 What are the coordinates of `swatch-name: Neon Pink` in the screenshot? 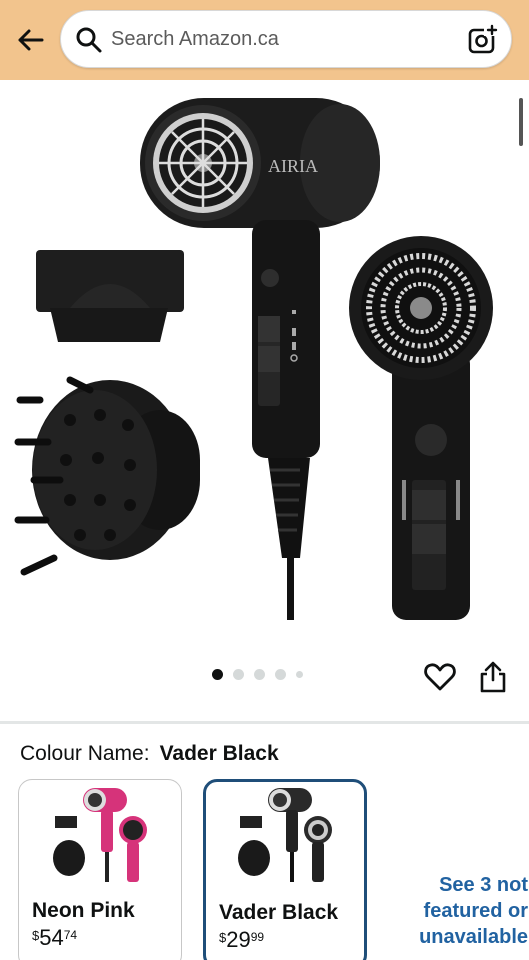 It's located at (83, 910).